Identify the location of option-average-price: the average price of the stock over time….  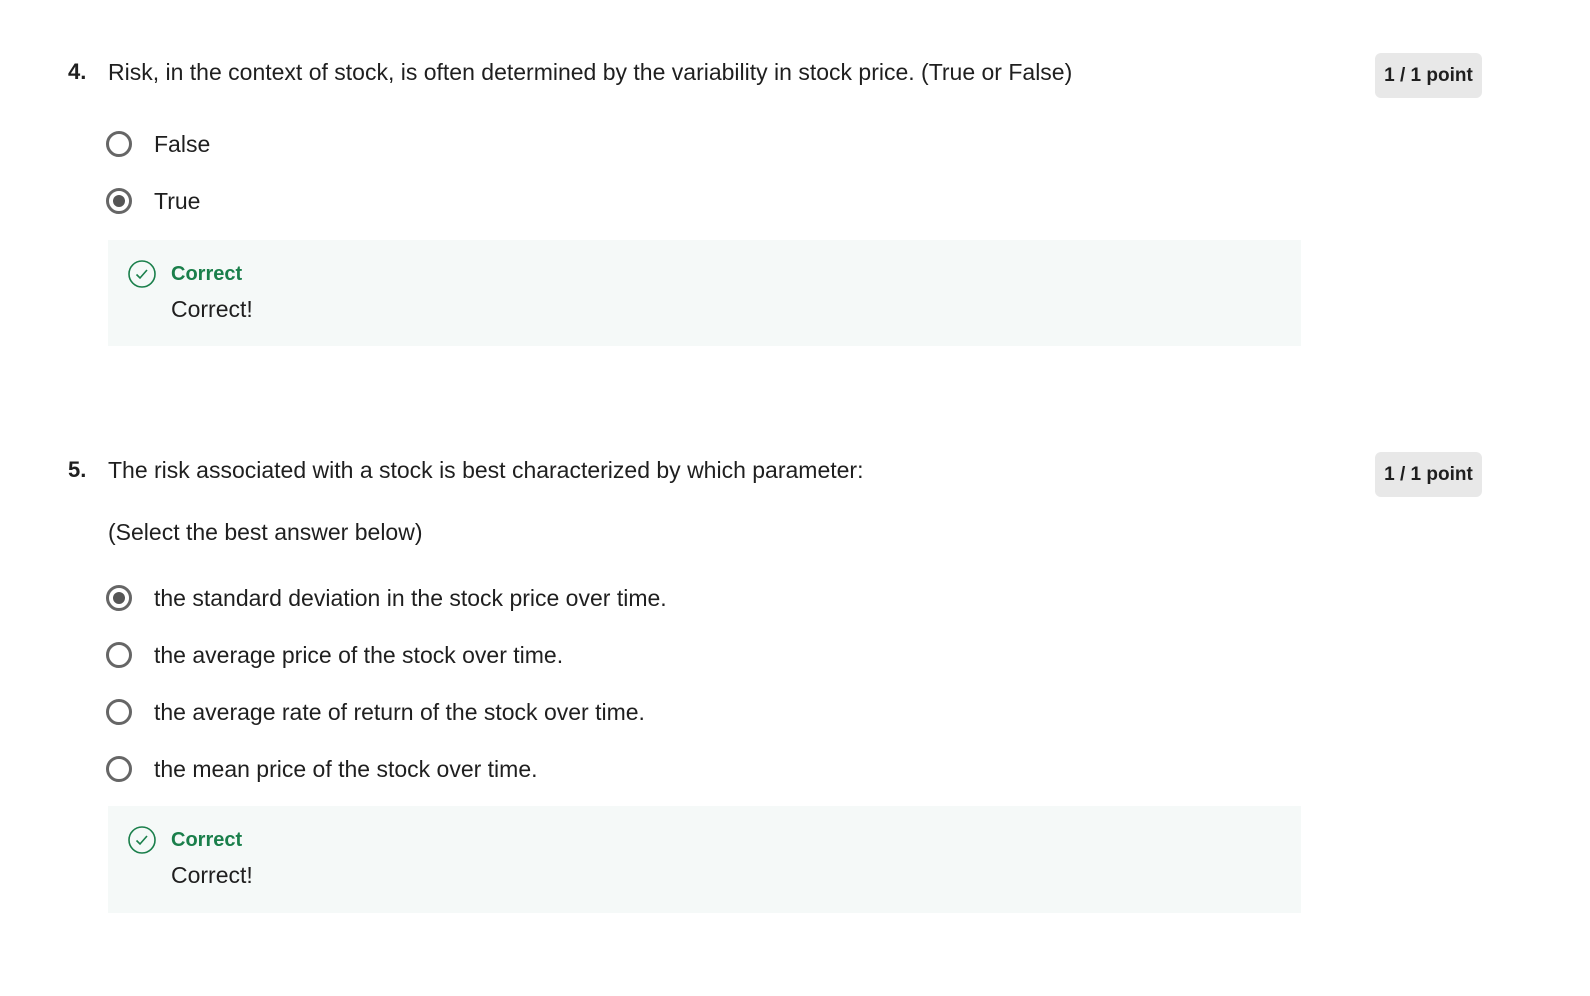
(334, 655).